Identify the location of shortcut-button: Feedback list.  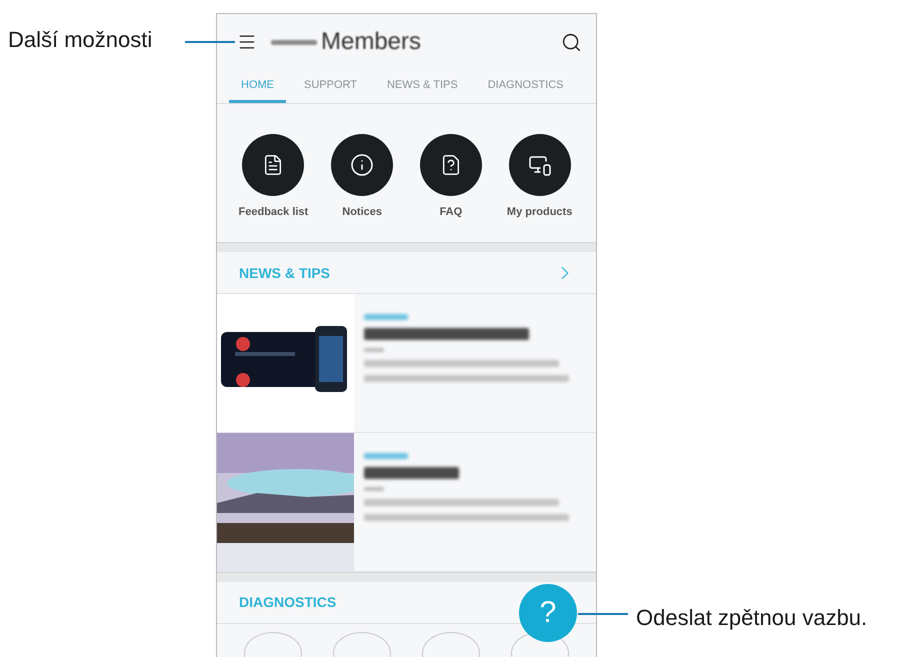
(273, 180).